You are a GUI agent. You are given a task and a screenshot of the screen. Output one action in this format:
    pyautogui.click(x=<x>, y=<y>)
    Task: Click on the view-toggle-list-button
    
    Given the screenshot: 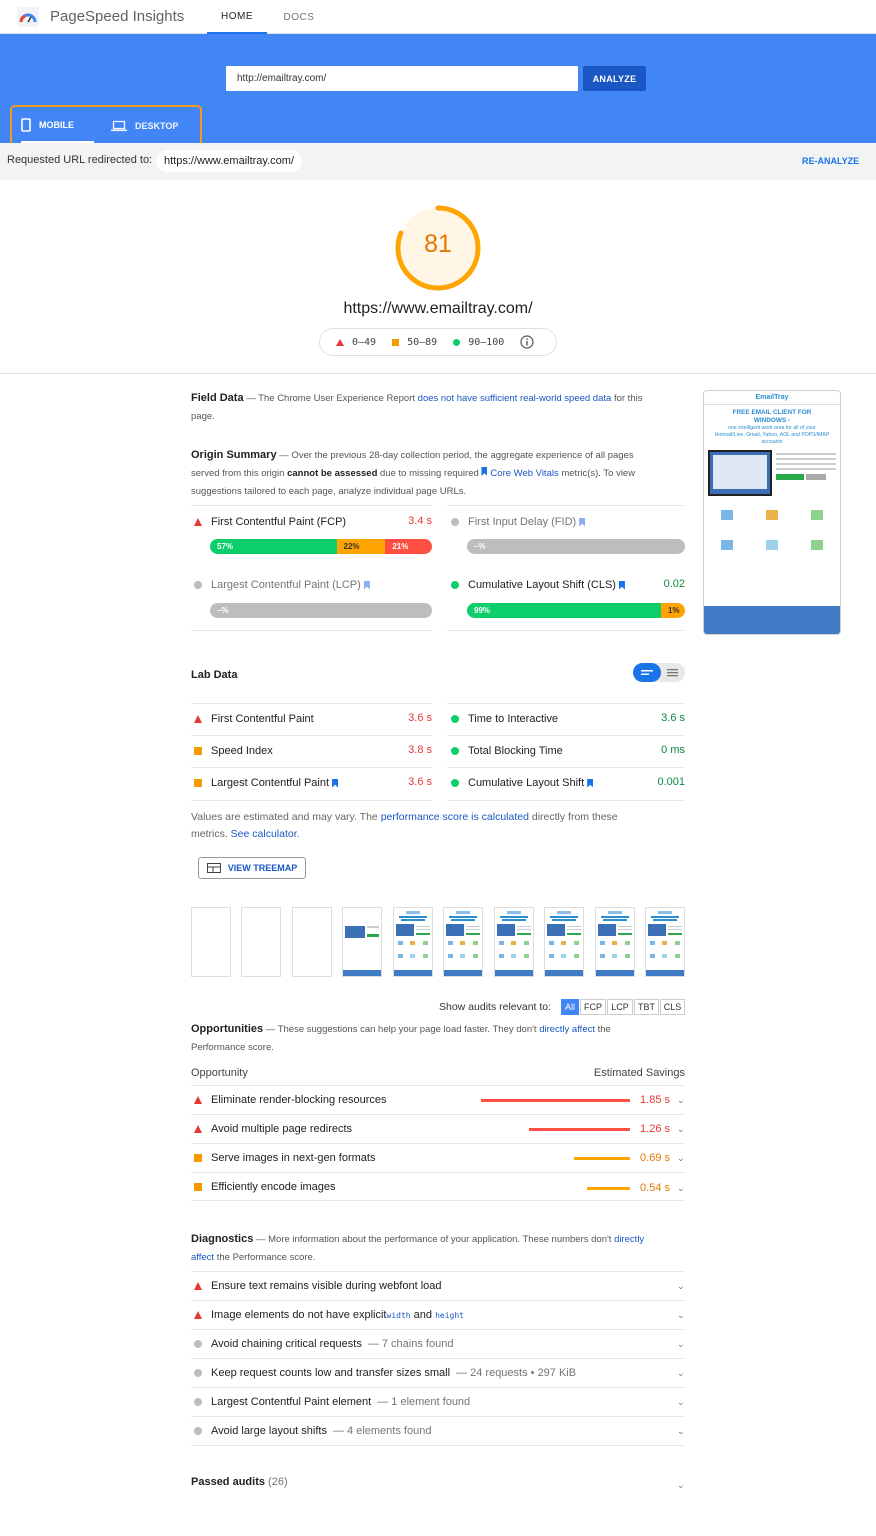 What is the action you would take?
    pyautogui.click(x=647, y=672)
    